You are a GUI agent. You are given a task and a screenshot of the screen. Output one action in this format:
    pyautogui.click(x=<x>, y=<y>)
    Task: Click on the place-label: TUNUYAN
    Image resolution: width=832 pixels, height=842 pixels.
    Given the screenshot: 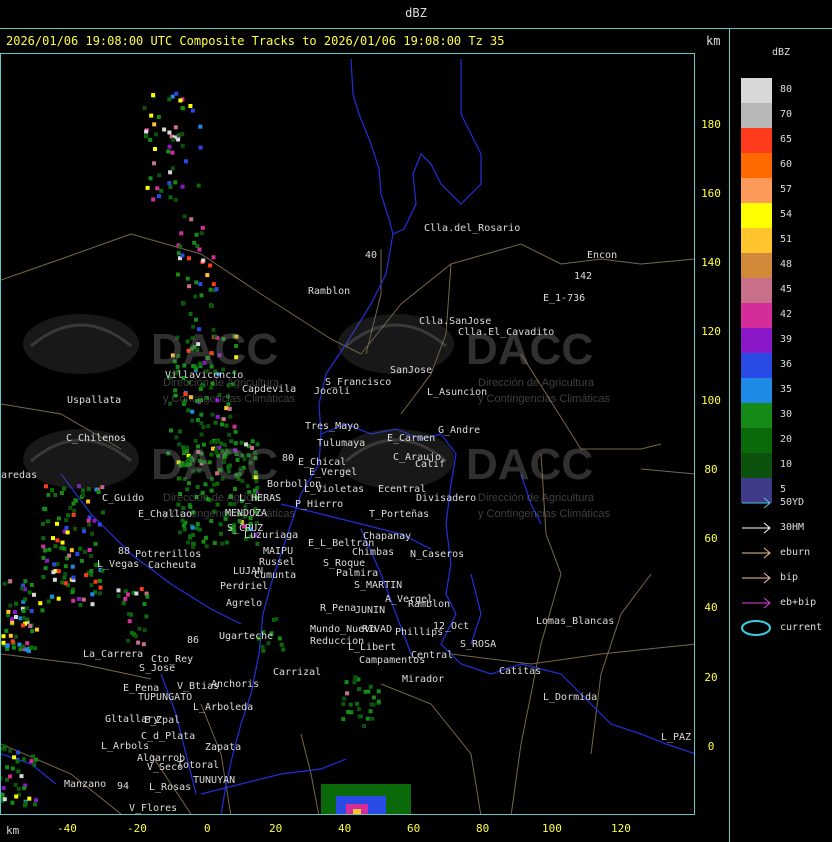 What is the action you would take?
    pyautogui.click(x=214, y=780)
    